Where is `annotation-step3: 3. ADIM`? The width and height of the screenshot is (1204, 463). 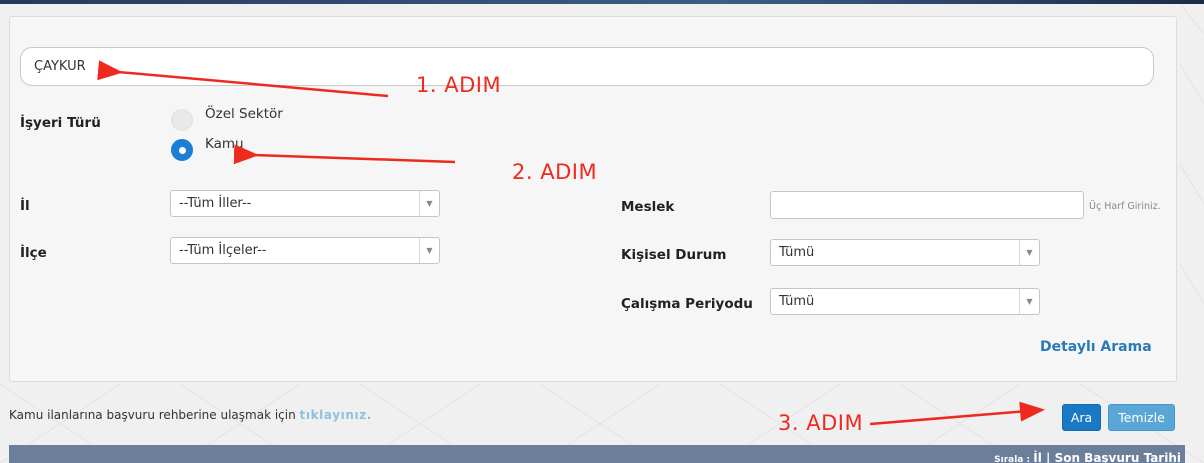
annotation-step3: 3. ADIM is located at coordinates (821, 423).